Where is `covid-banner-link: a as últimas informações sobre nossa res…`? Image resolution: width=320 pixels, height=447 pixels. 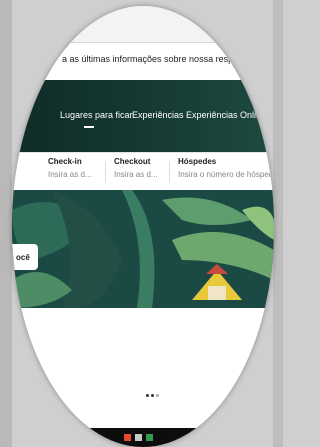 covid-banner-link: a as últimas informações sobre nossa res… is located at coordinates (168, 59).